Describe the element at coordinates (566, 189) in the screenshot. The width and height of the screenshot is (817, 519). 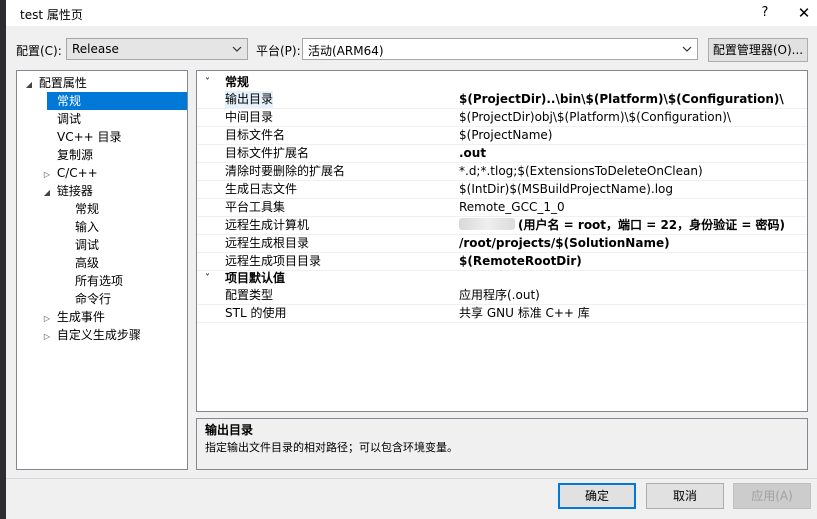
I see `property-value: $(IntDir)$(MSBuildProjectName).log` at that location.